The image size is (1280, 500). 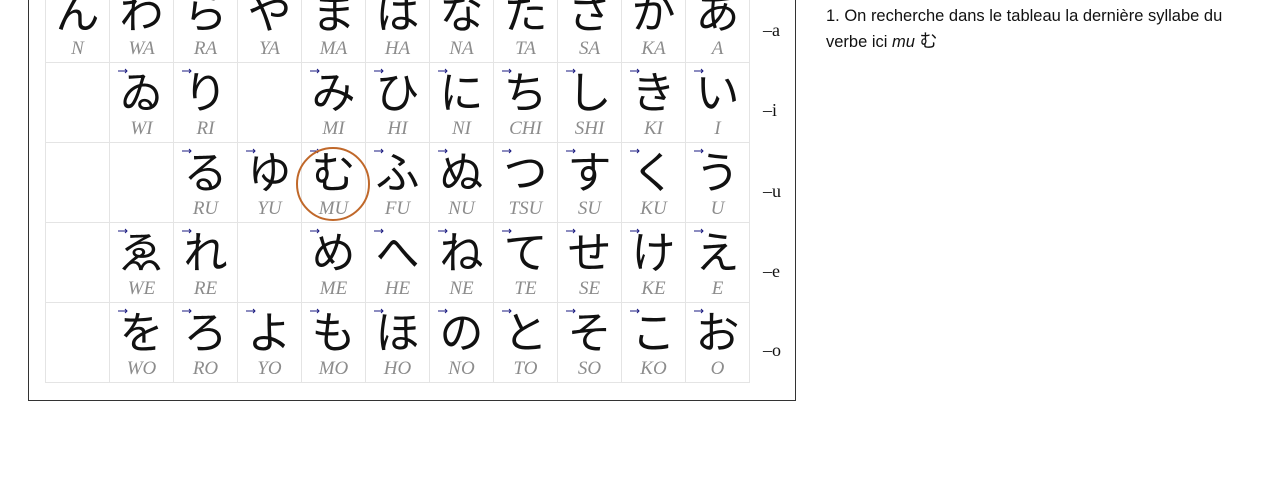 I want to click on kana-cell-hi: ひ HI, so click(x=397, y=102).